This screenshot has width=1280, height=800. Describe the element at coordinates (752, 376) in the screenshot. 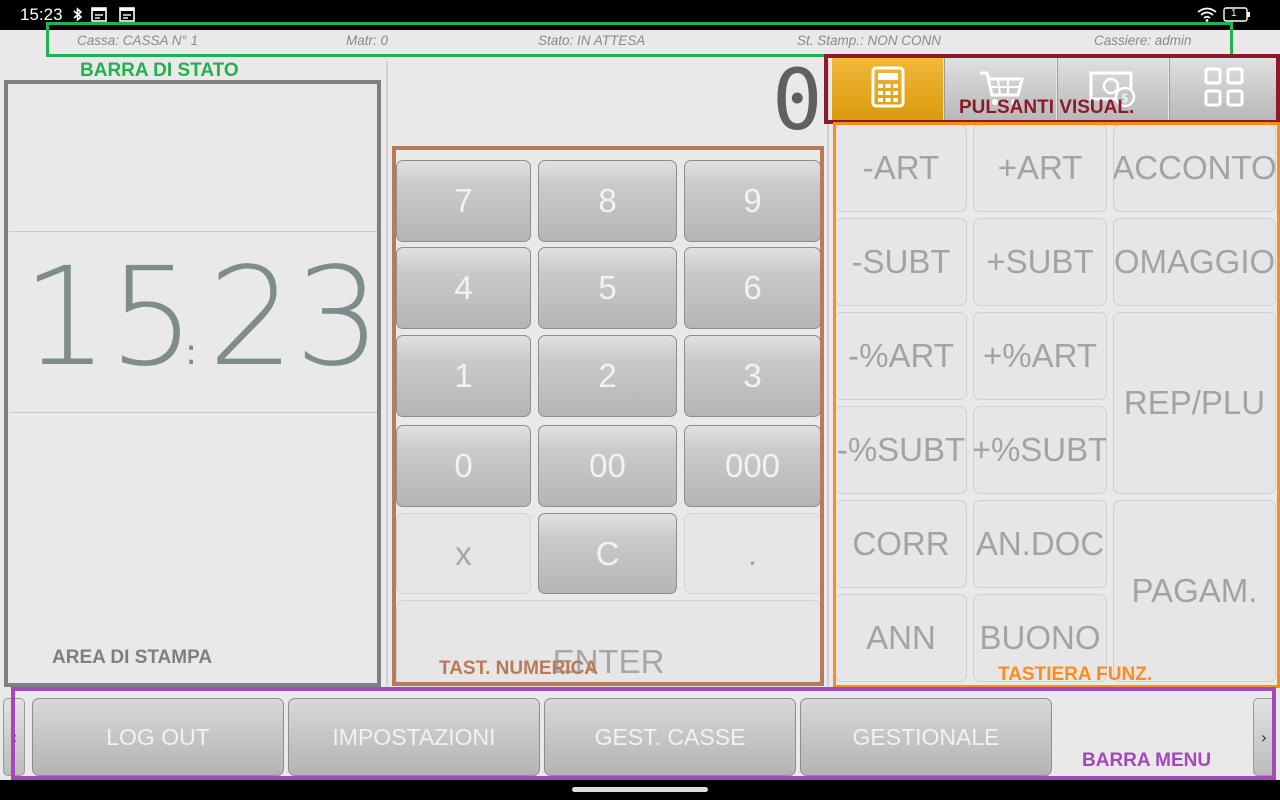

I see `key-3: 3` at that location.